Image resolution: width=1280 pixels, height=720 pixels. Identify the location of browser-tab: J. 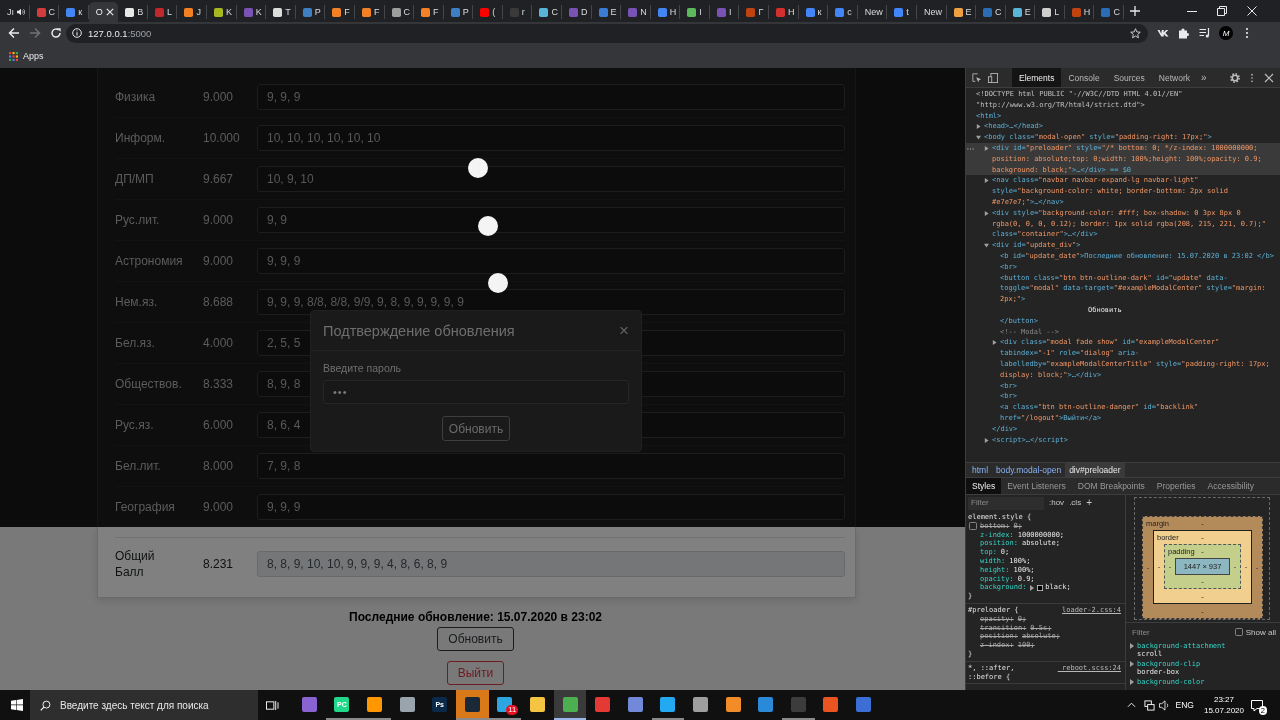
(192, 12).